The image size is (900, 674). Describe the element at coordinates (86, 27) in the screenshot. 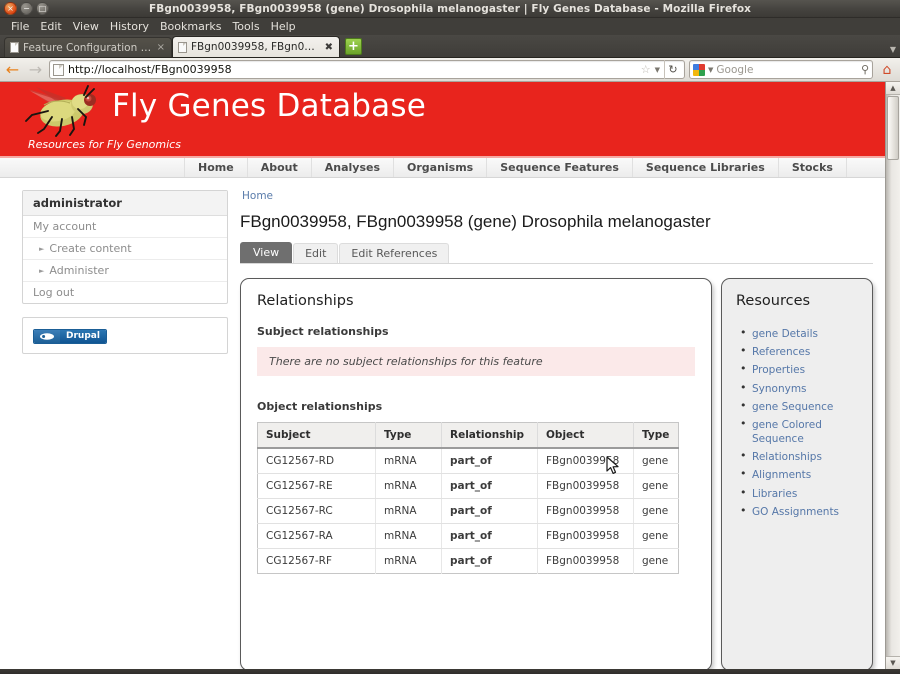

I see `menu-view: View` at that location.